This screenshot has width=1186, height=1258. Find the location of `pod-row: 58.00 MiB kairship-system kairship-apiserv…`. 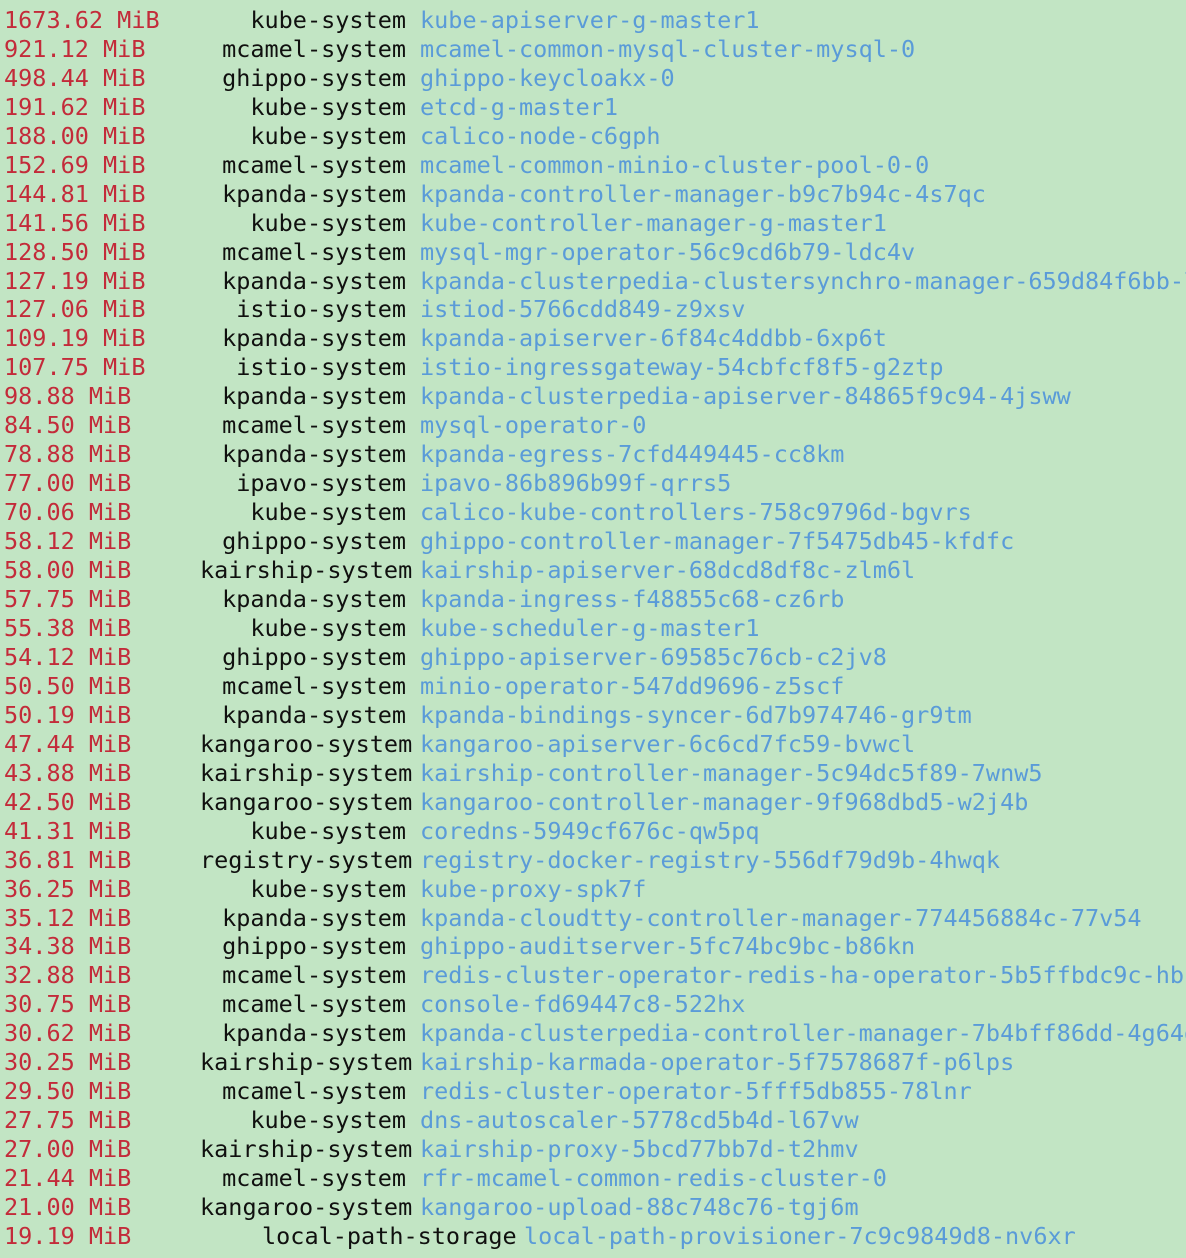

pod-row: 58.00 MiB kairship-system kairship-apiserv… is located at coordinates (593, 570).